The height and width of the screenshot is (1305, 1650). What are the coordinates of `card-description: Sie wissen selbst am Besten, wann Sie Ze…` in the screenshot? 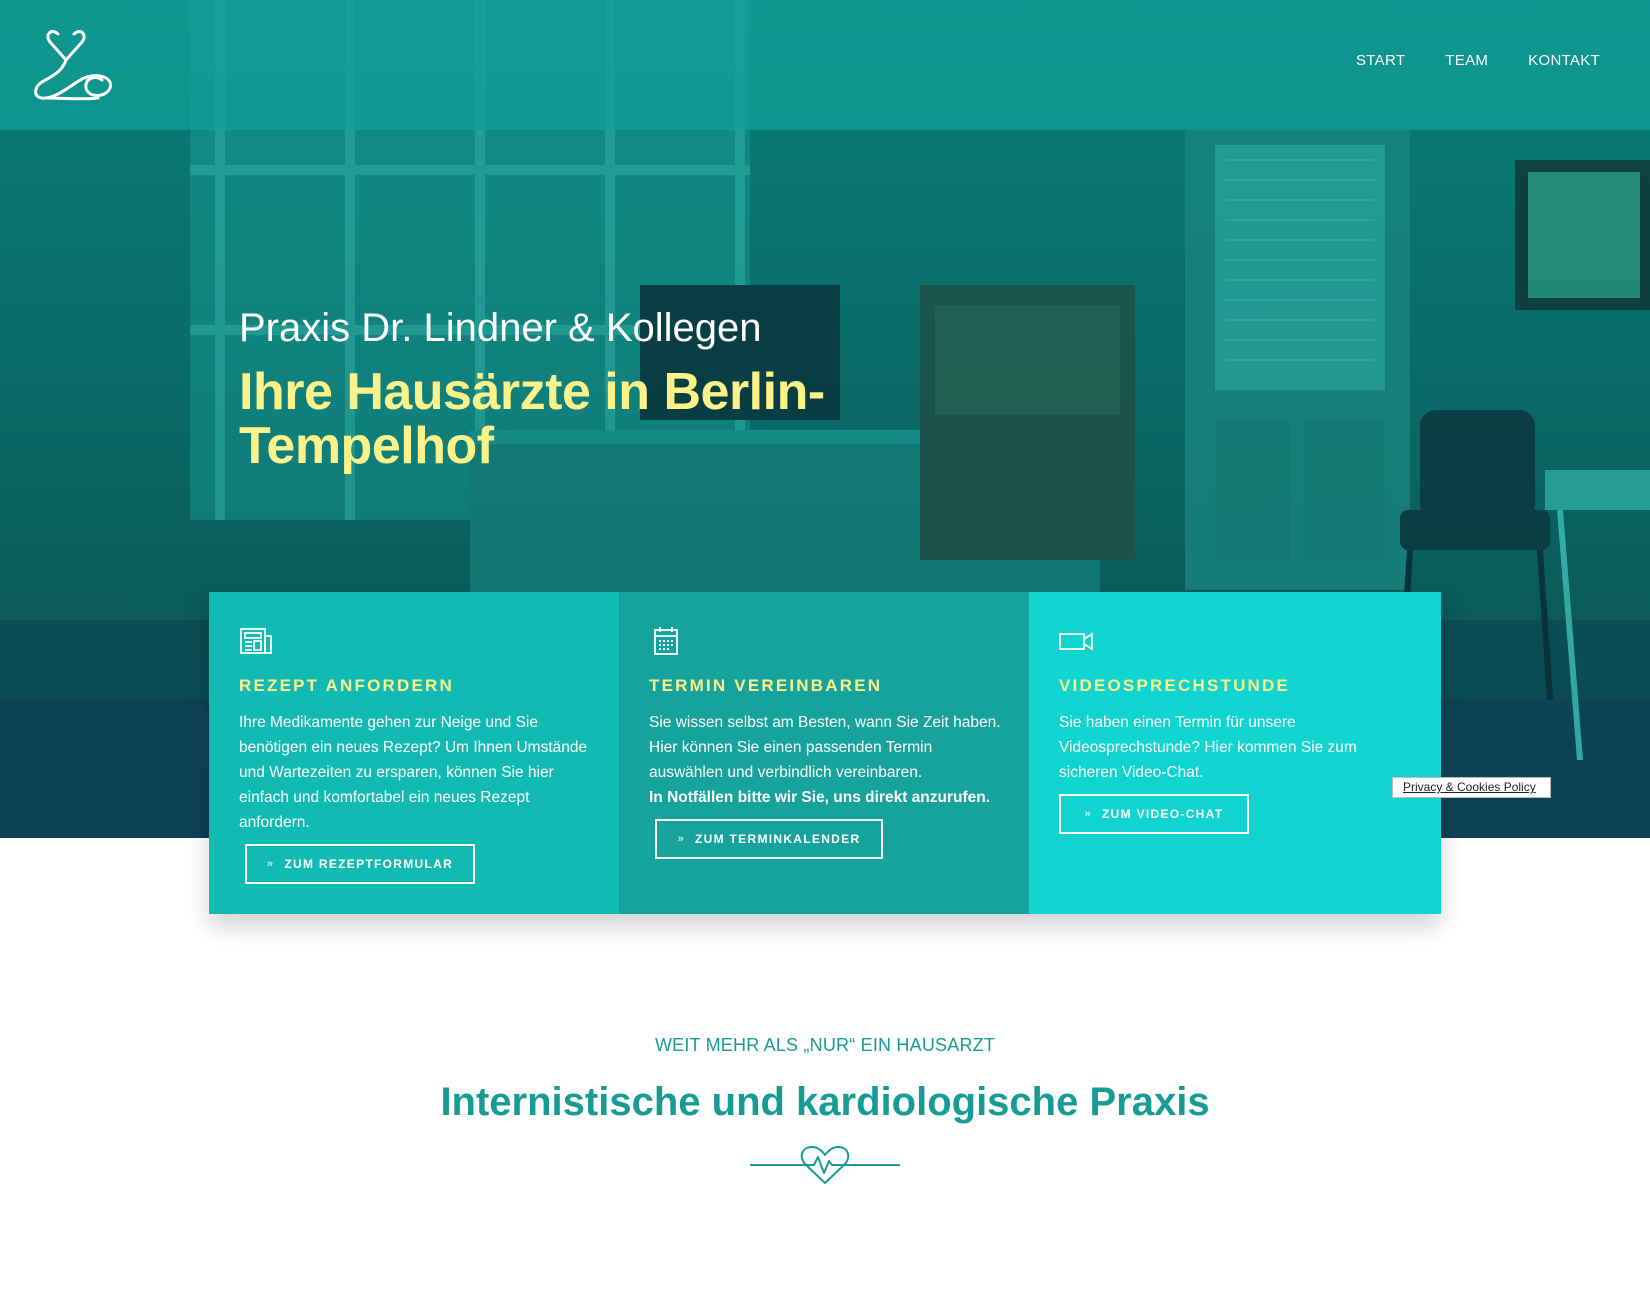 It's located at (825, 747).